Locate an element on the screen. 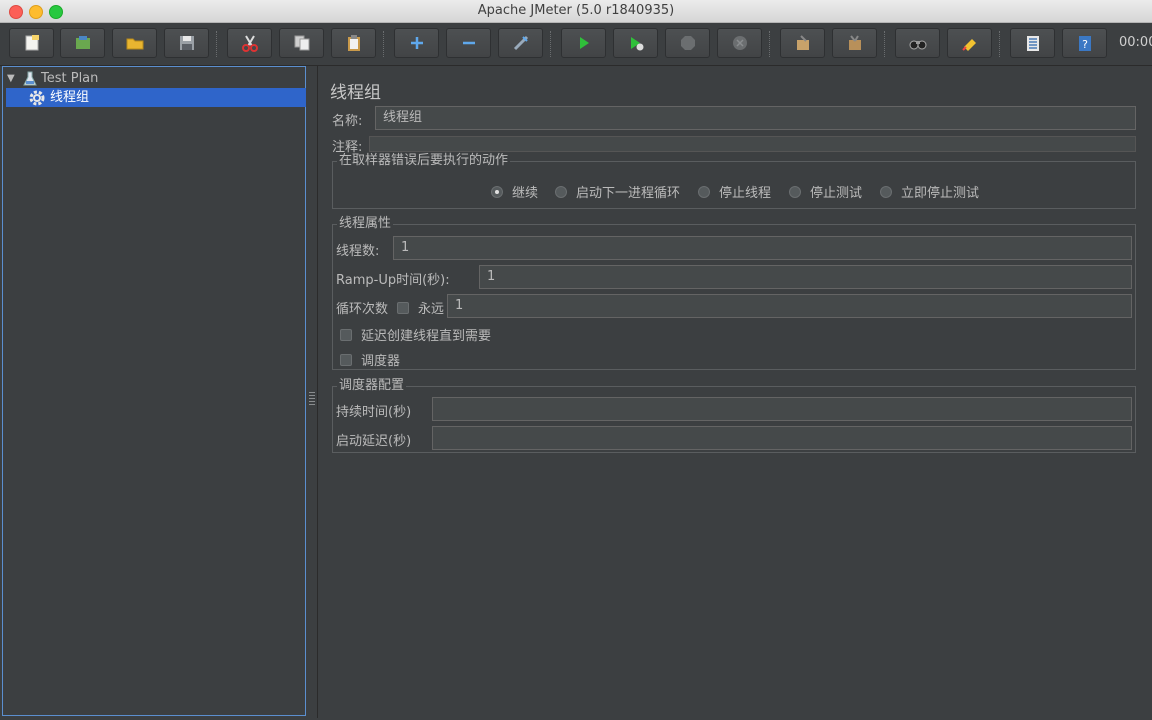  comment-input is located at coordinates (752, 144).